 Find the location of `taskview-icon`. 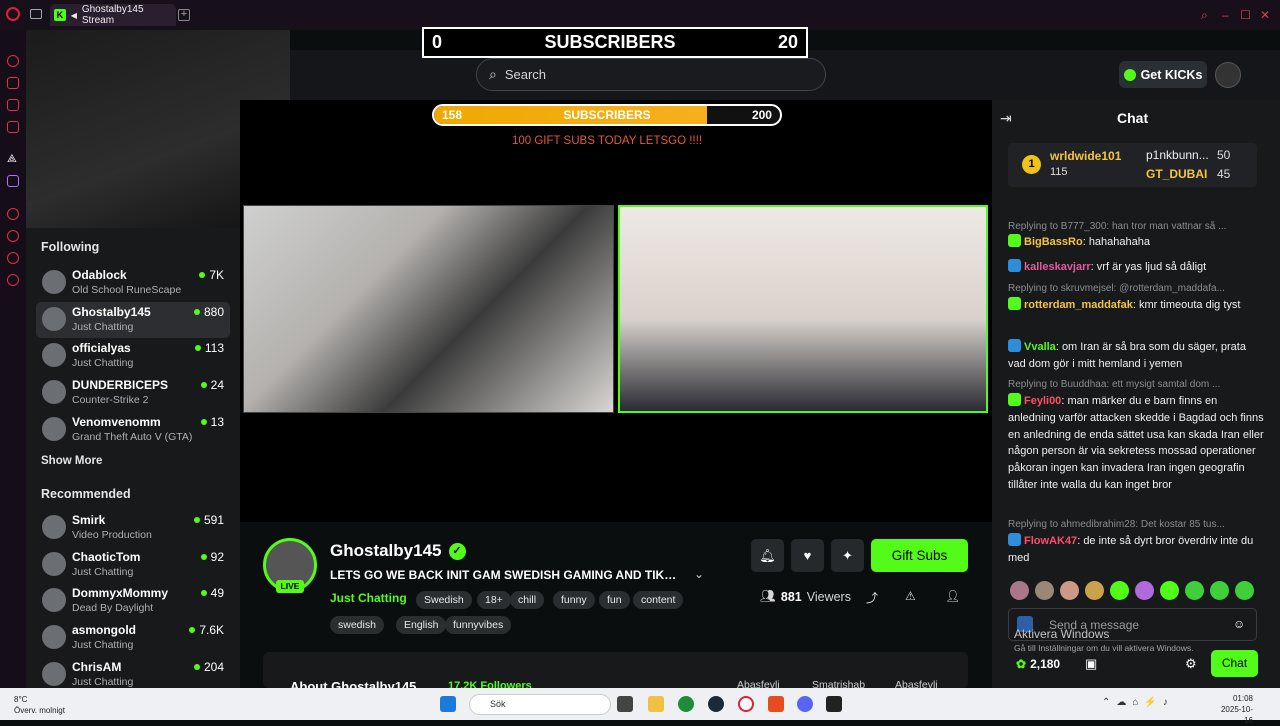

taskview-icon is located at coordinates (625, 704).